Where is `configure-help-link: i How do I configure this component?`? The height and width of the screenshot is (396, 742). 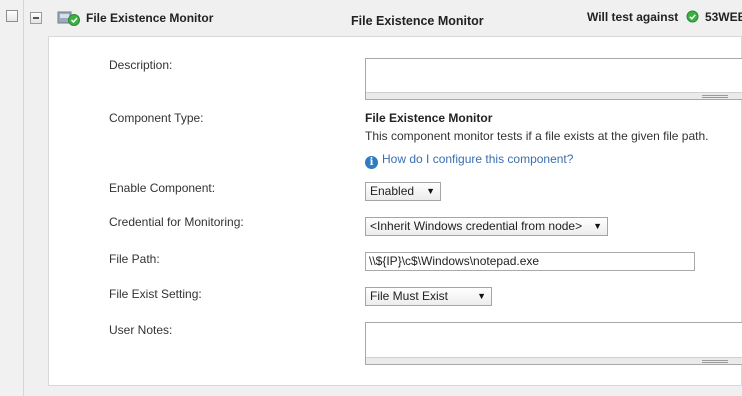 configure-help-link: i How do I configure this component? is located at coordinates (469, 160).